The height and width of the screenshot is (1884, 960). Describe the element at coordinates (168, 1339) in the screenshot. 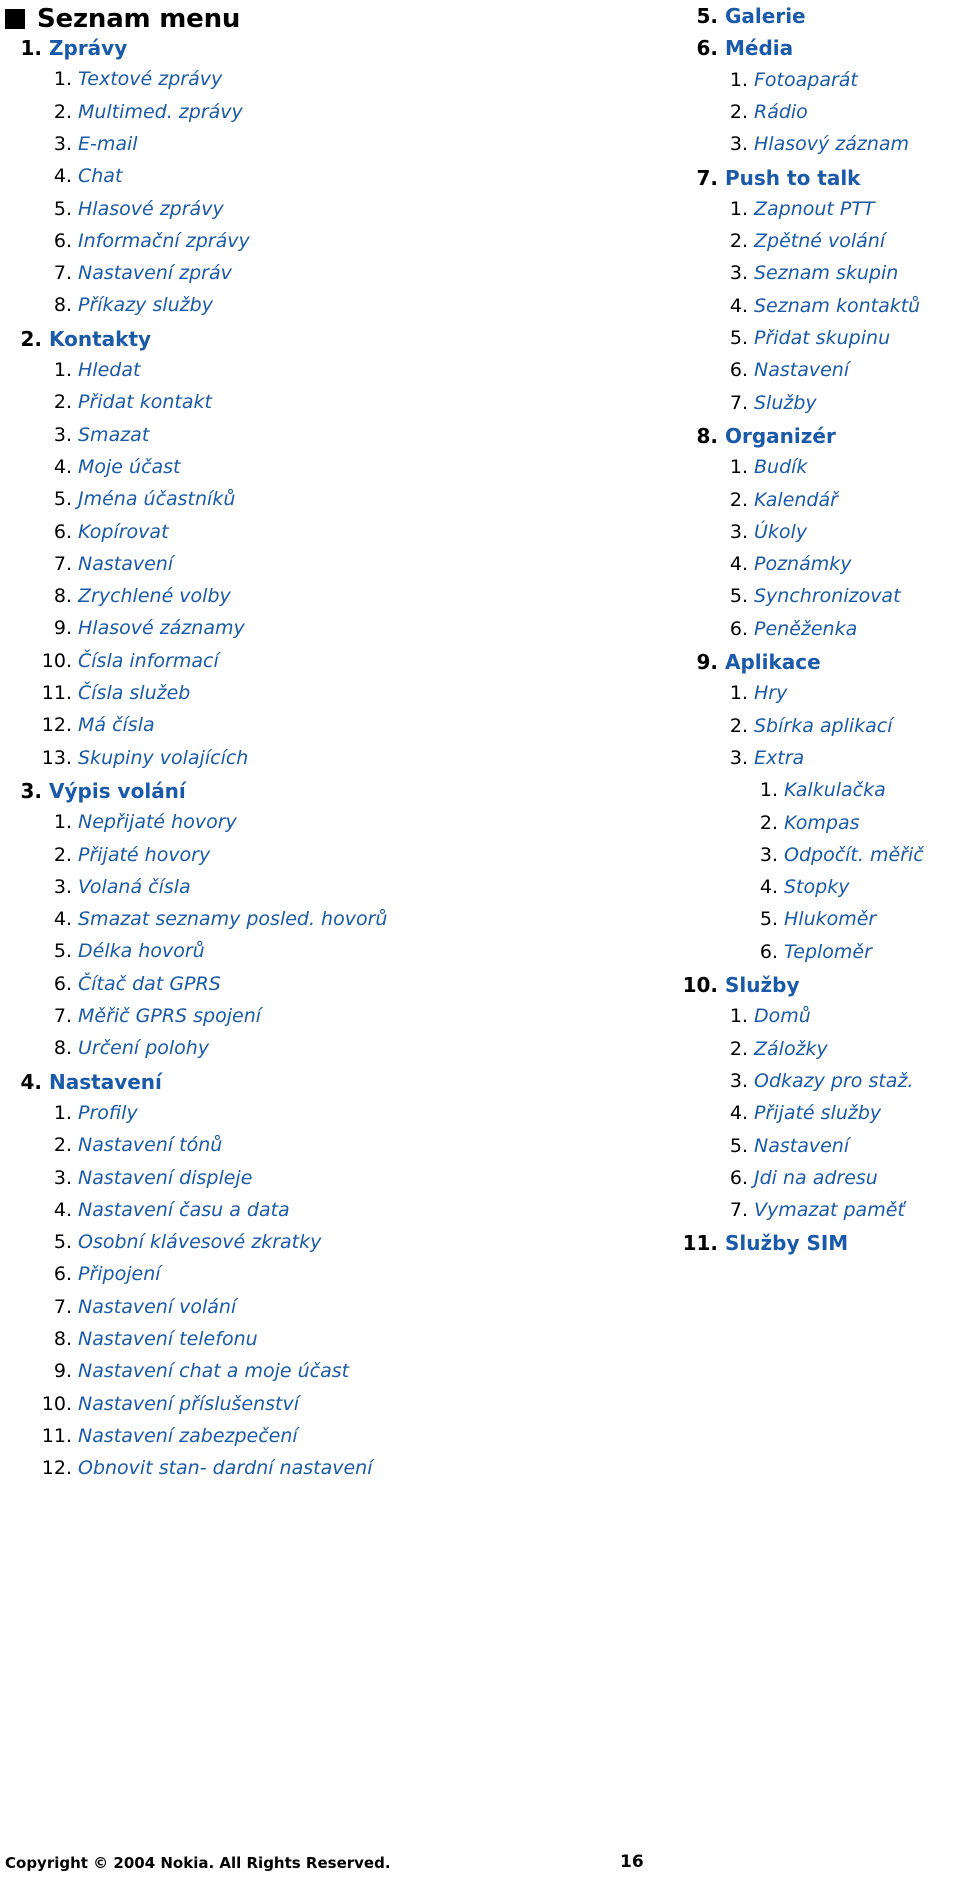

I see `menu-item-label: Nastavení telefonu` at that location.